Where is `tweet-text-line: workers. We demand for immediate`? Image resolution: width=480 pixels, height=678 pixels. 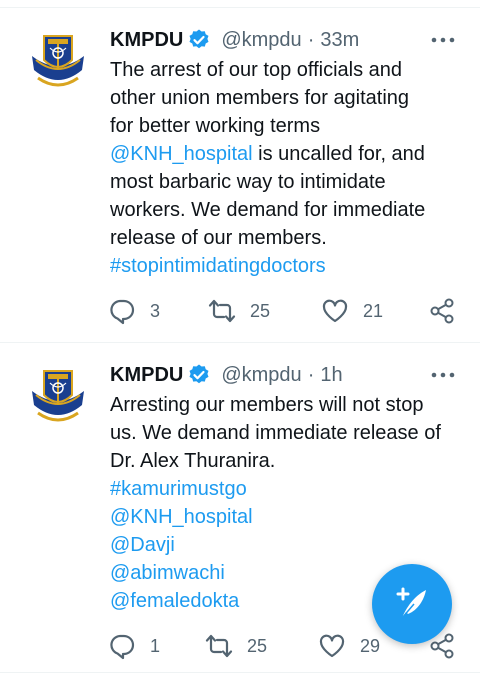 tweet-text-line: workers. We demand for immediate is located at coordinates (287, 210).